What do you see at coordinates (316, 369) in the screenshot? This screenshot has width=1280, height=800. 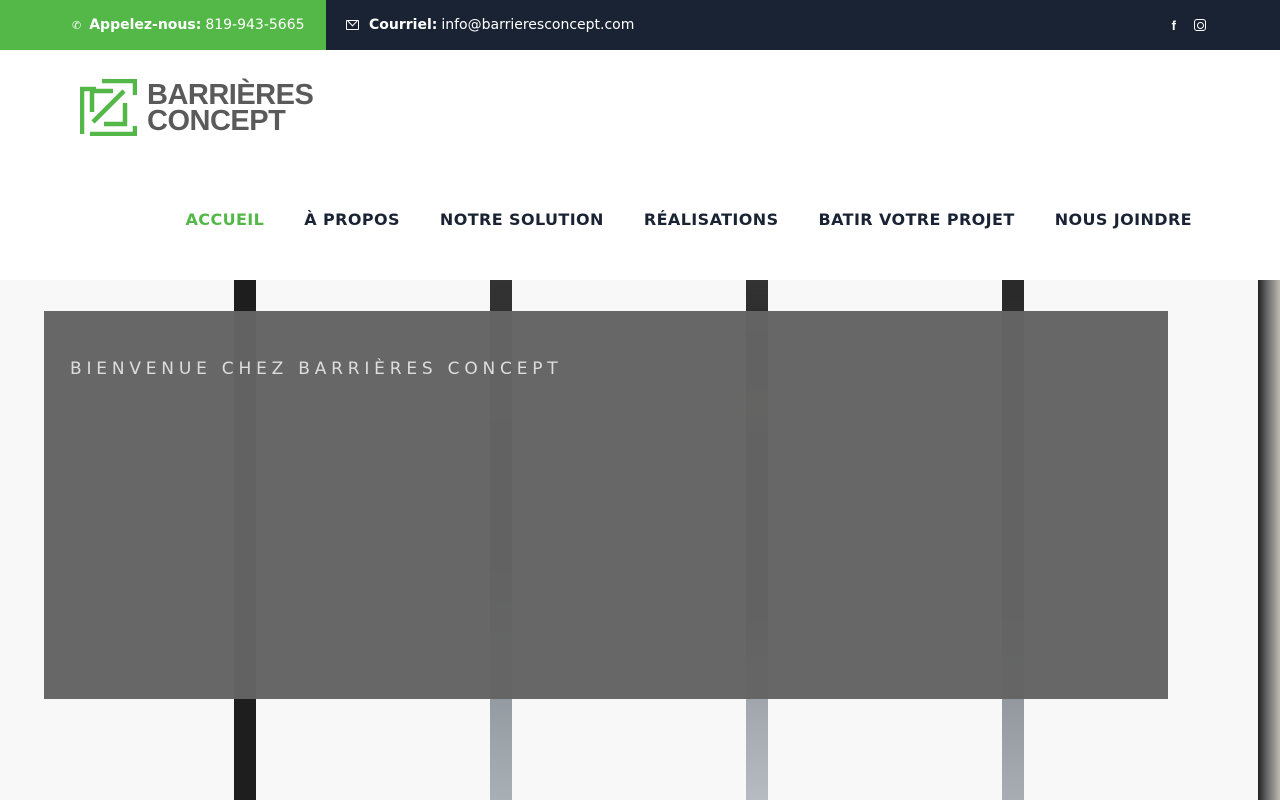 I see `hero-welcome-text: BIENVENUE CHEZ BARRIÈRES CONCEPT` at bounding box center [316, 369].